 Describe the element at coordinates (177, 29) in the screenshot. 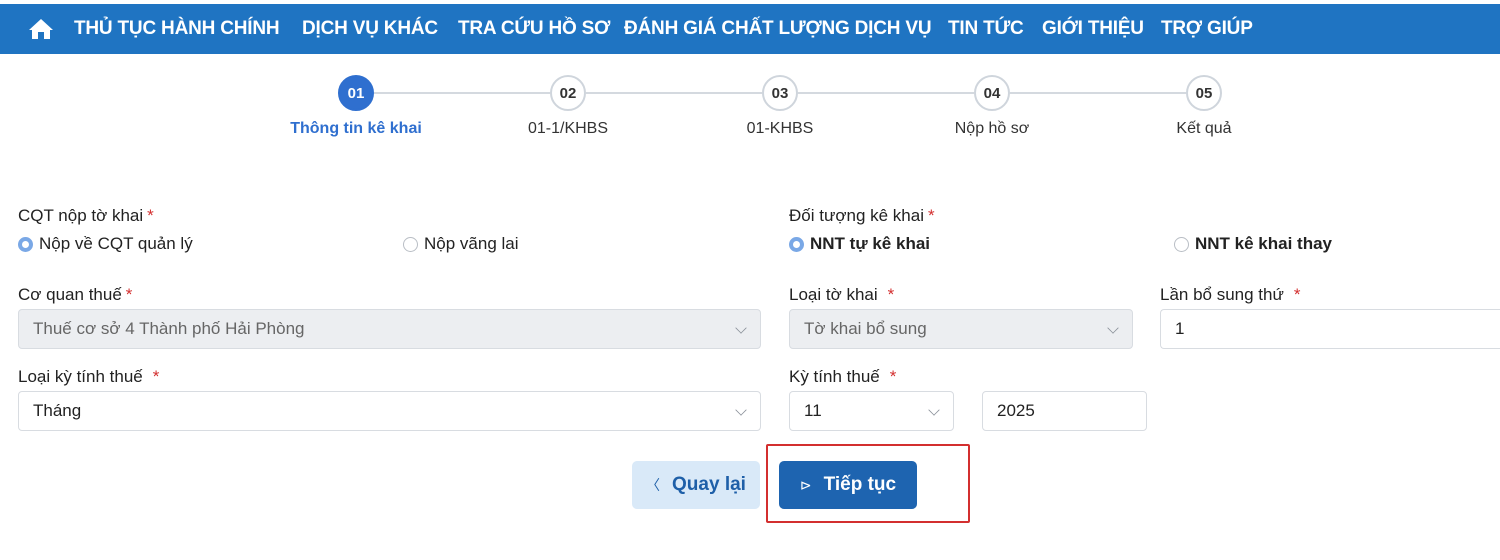

I see `nav-item-thu-tuc: THỦ TỤC HÀNH CHÍNH` at that location.